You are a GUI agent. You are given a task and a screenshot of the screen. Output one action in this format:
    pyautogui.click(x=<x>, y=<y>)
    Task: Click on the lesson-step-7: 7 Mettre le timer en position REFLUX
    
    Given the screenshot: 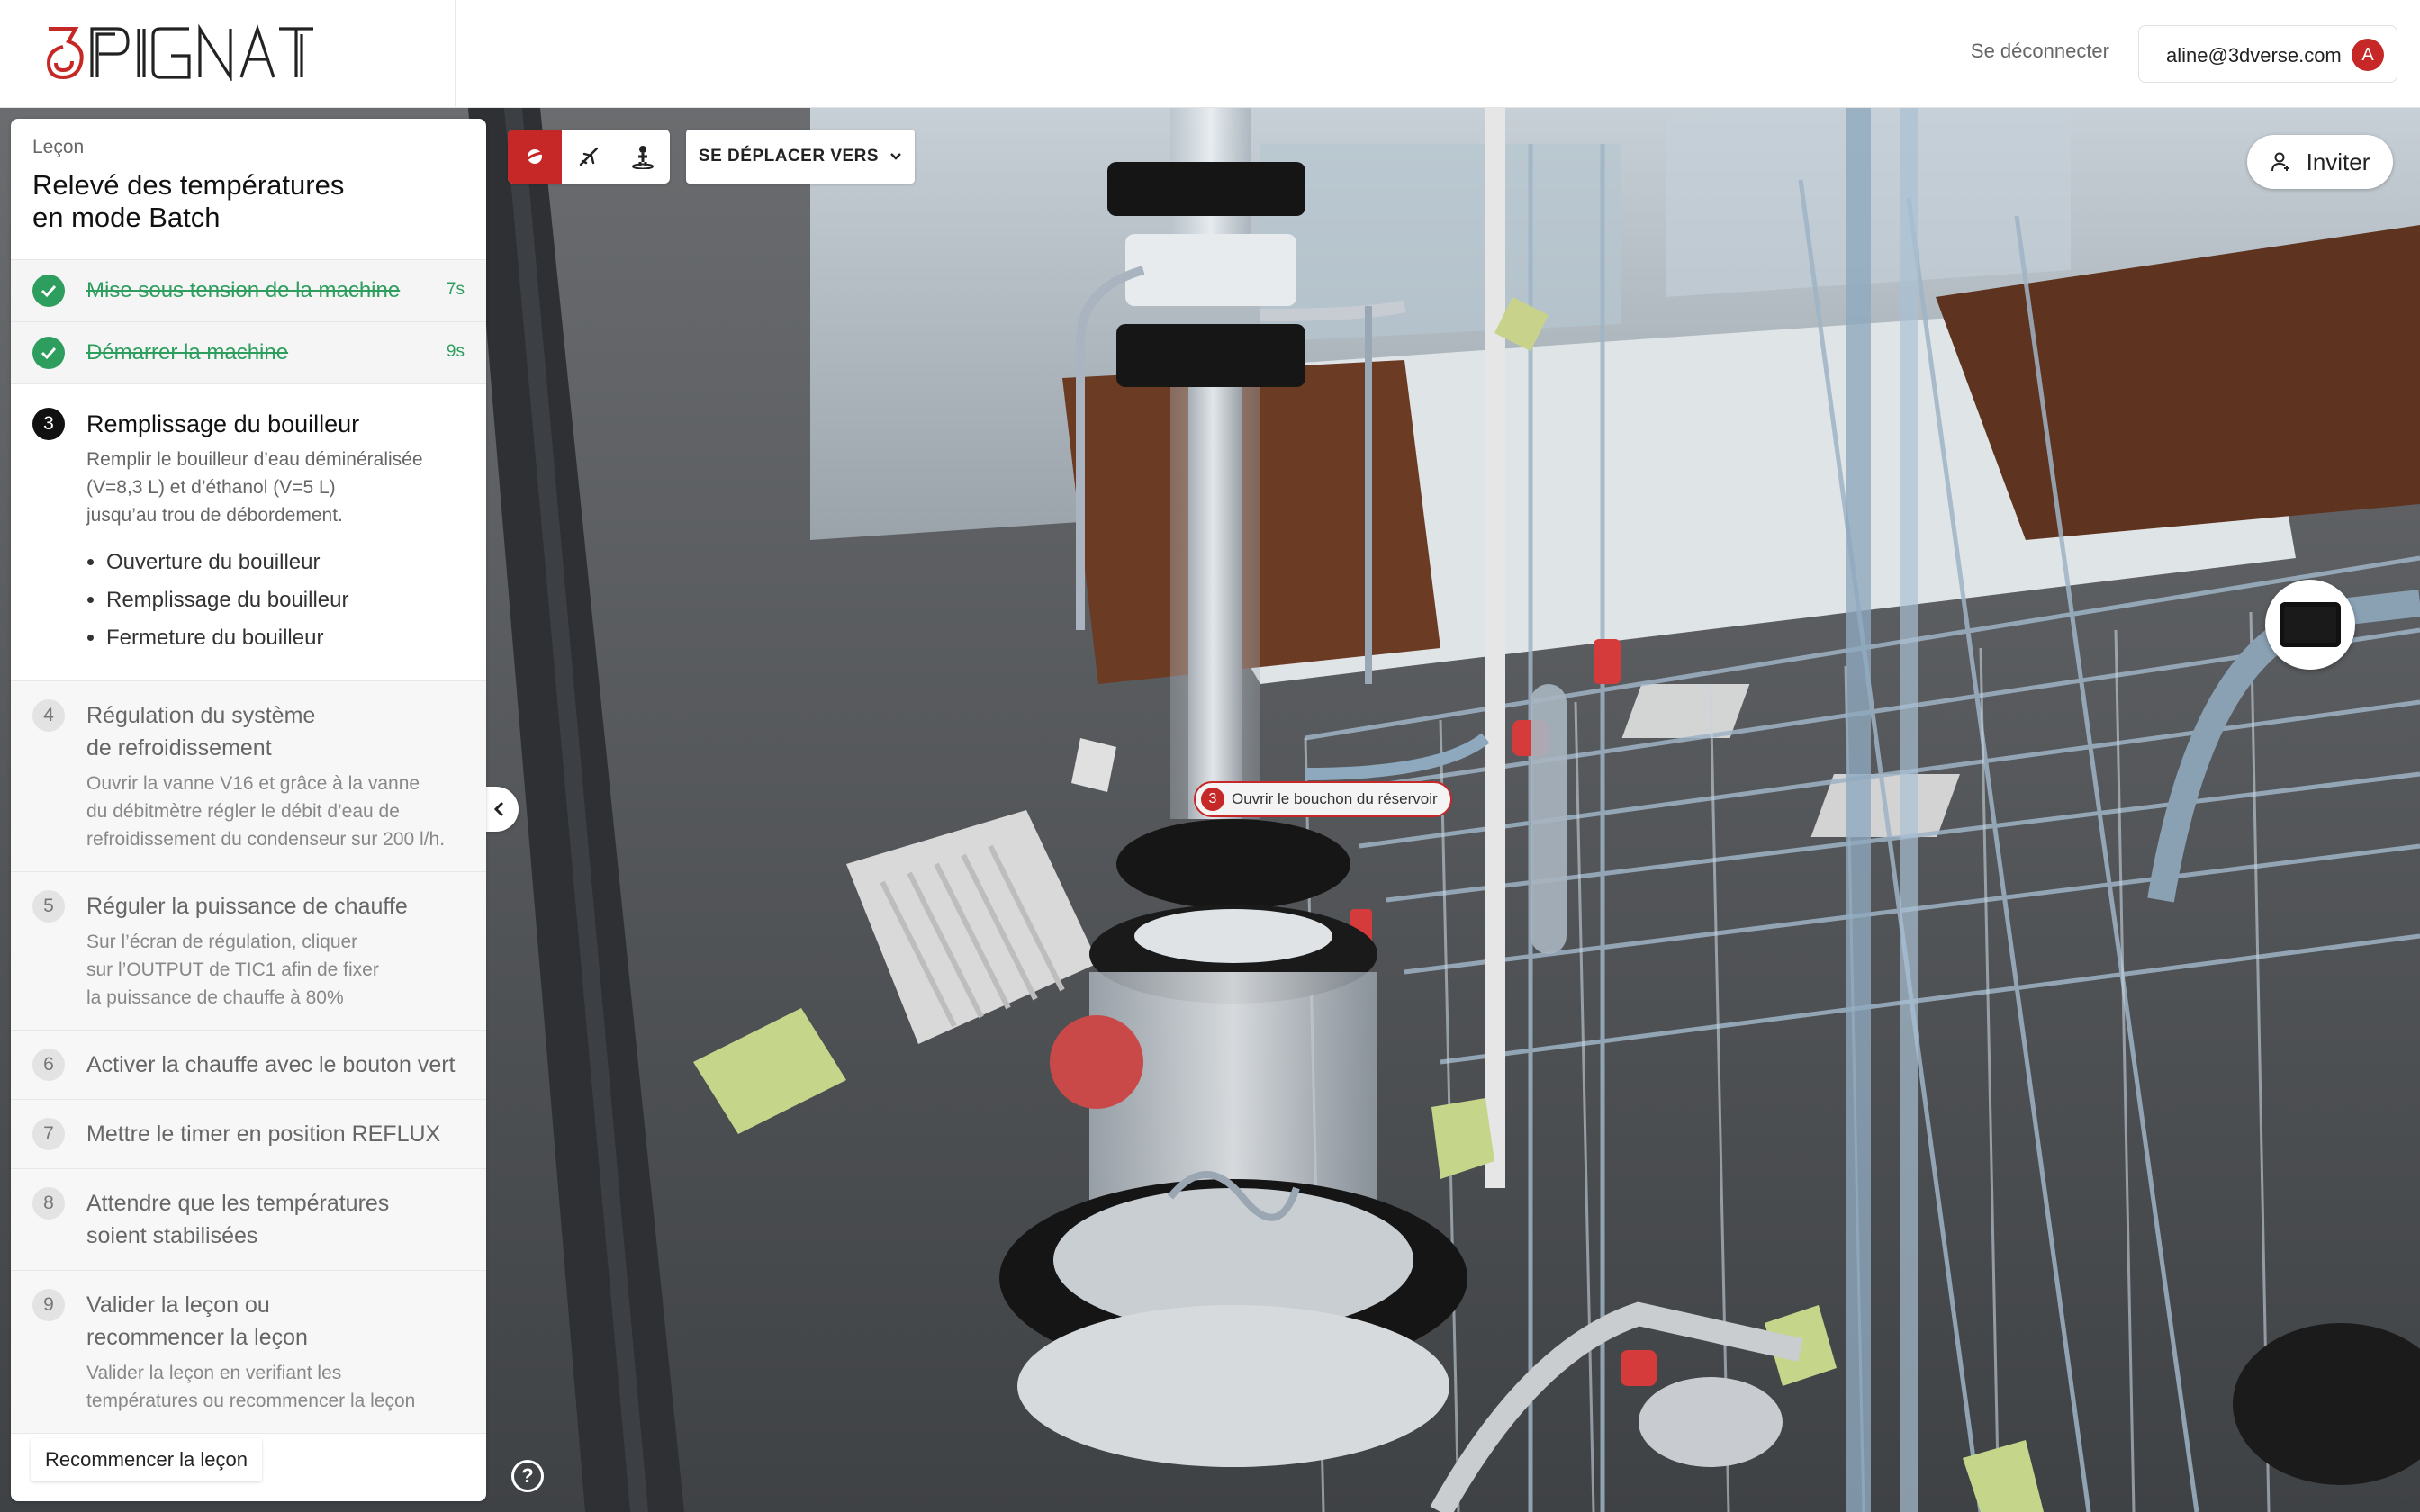 What is the action you would take?
    pyautogui.click(x=248, y=1135)
    